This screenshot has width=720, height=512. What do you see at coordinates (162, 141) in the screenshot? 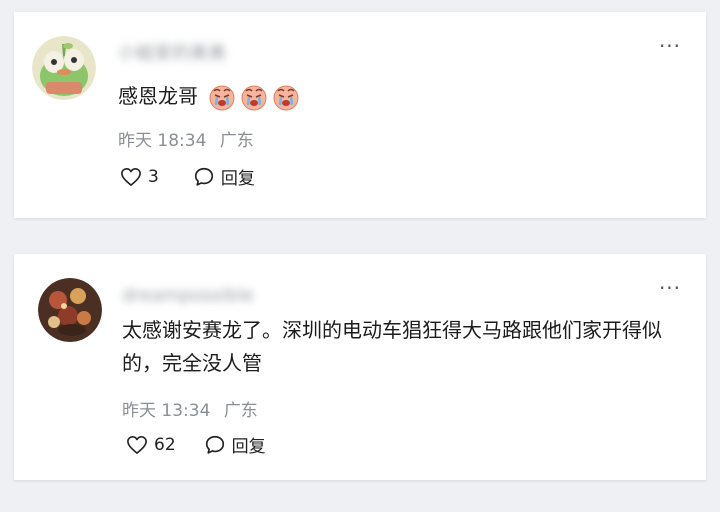
I see `comment-time: 昨天 18:34` at bounding box center [162, 141].